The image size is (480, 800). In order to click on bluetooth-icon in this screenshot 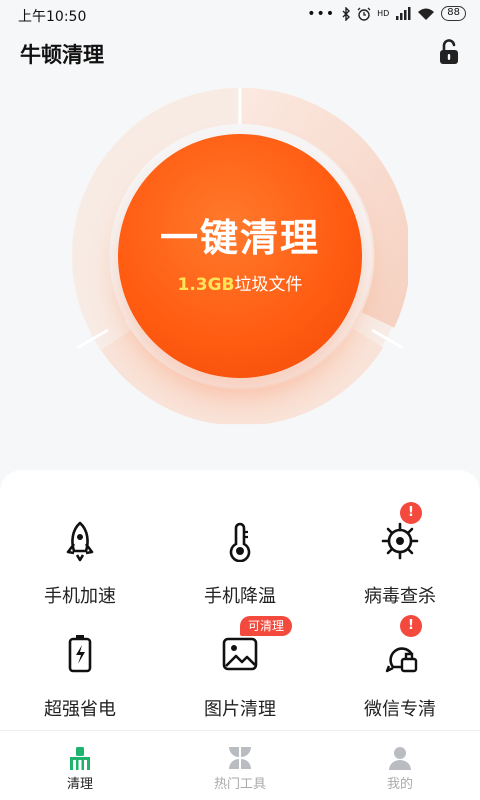, I will do `click(346, 13)`.